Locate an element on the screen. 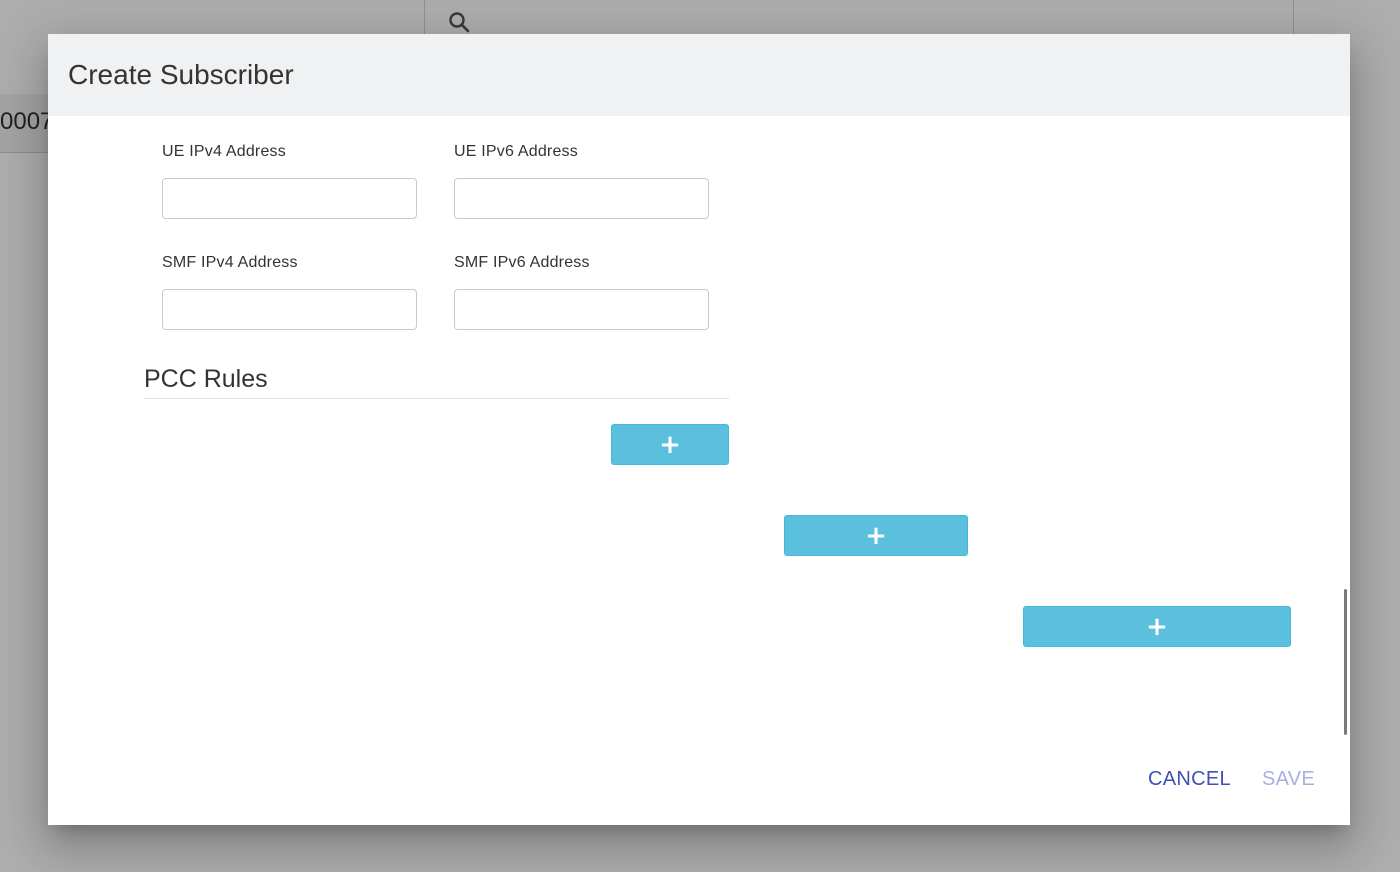 This screenshot has height=872, width=1400. add-flow-button: + is located at coordinates (876, 535).